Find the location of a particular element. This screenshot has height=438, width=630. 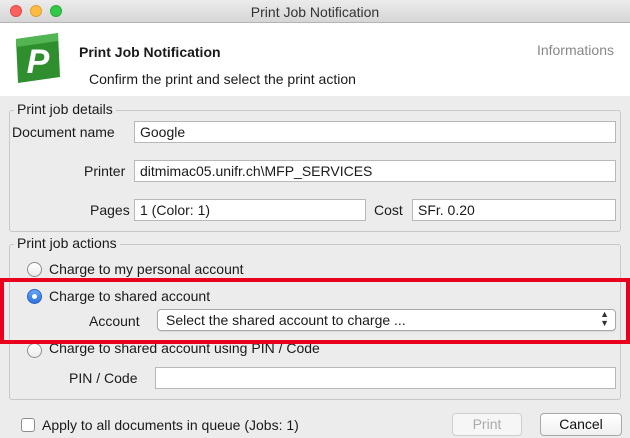

apply-to-all-checkbox is located at coordinates (28, 425).